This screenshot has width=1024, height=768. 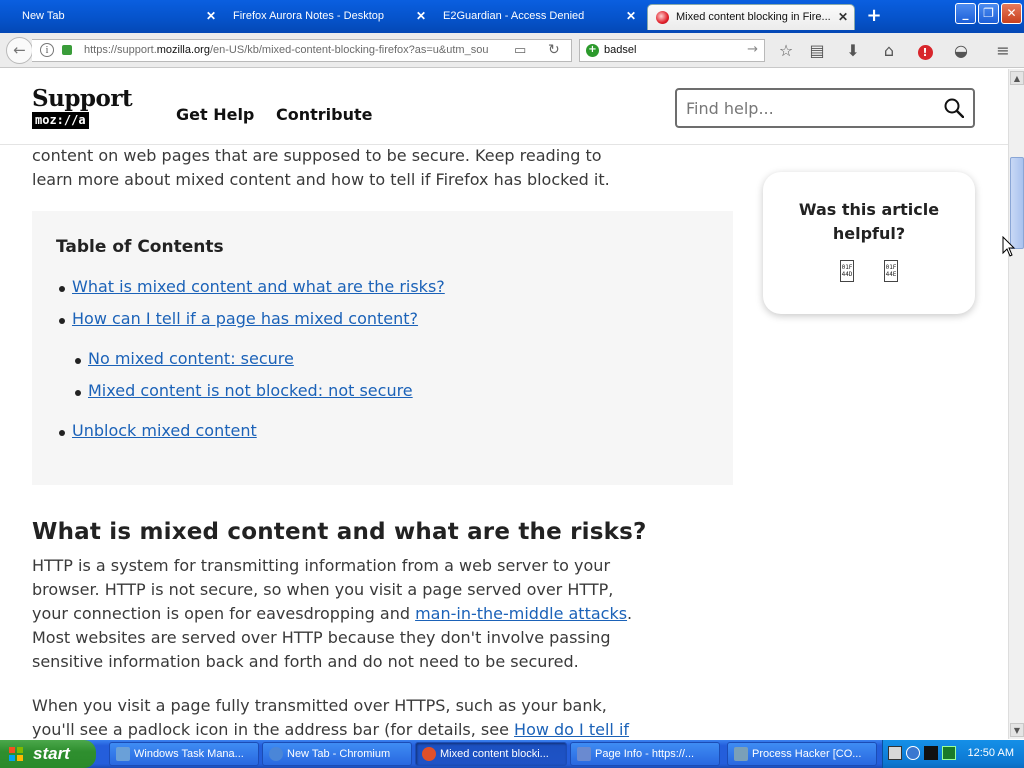 I want to click on tab-label: E2Guardian - Access Denied, so click(x=514, y=16).